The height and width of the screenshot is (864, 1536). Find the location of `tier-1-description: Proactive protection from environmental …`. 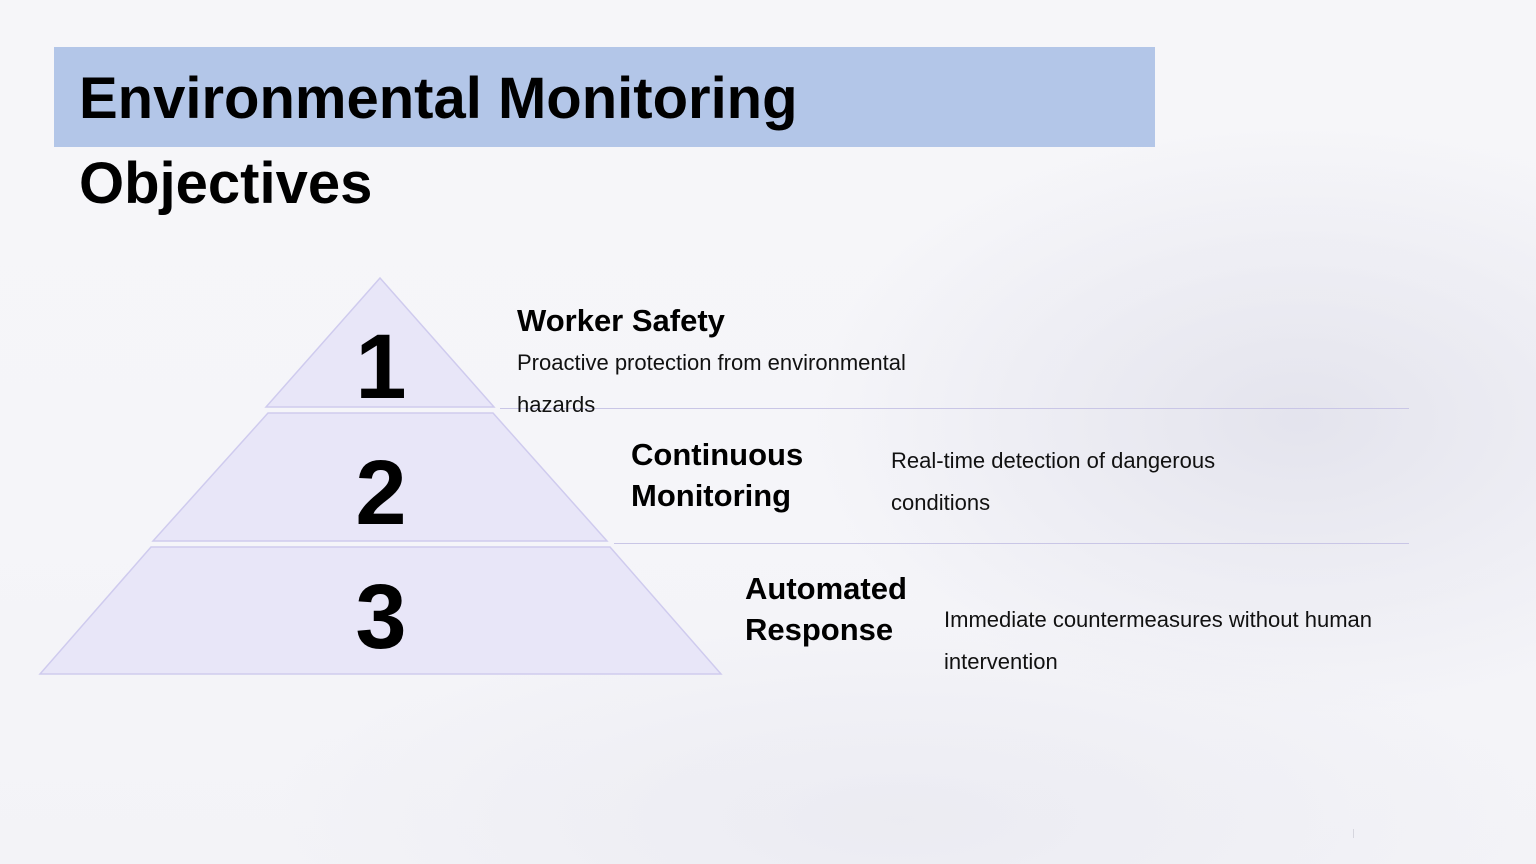

tier-1-description: Proactive protection from environmental … is located at coordinates (711, 383).